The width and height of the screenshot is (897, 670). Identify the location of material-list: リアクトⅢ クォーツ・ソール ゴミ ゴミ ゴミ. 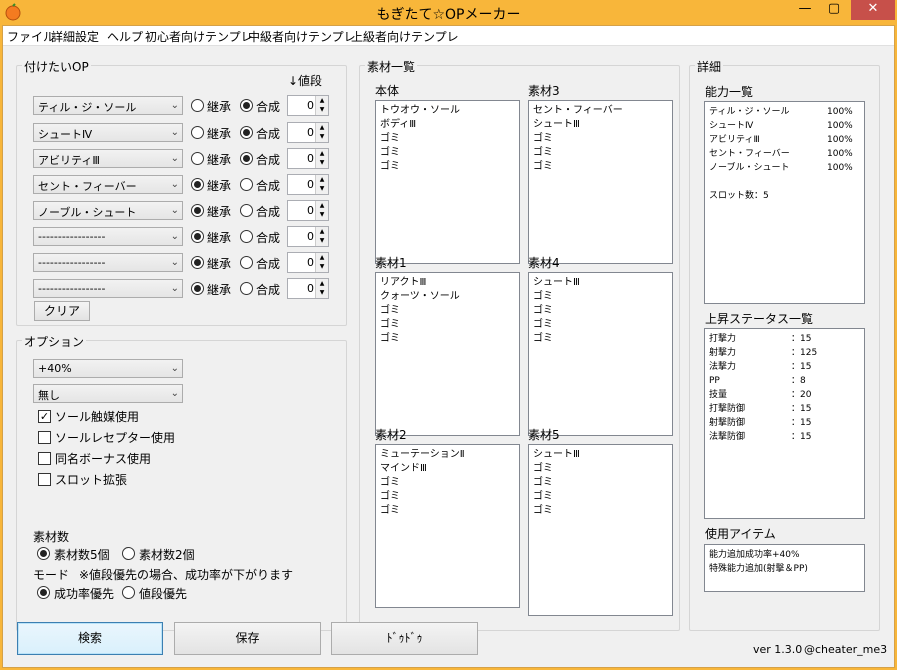
(447, 354).